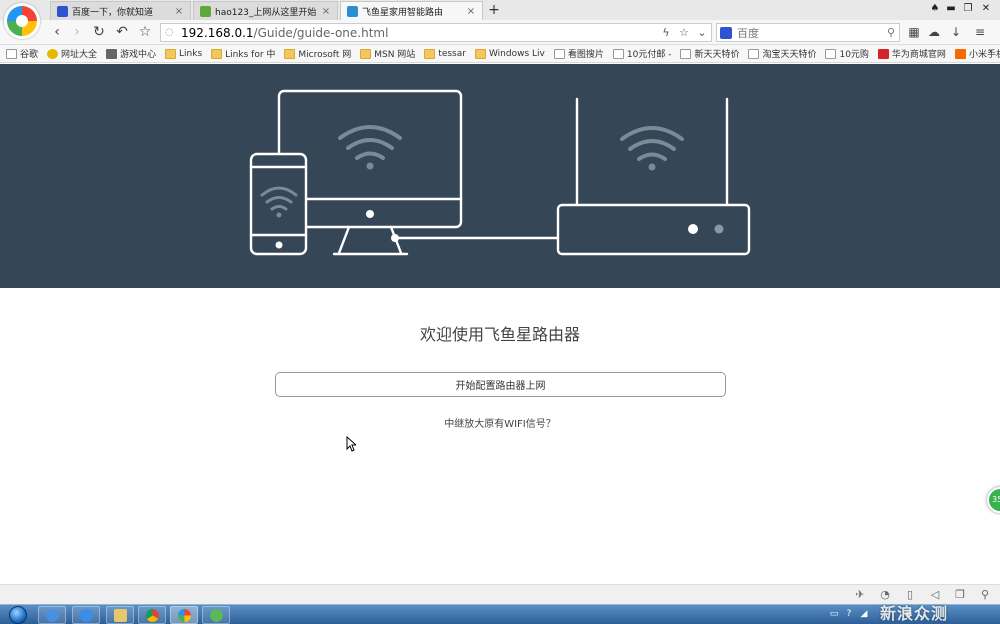 Image resolution: width=1000 pixels, height=624 pixels. Describe the element at coordinates (145, 32) in the screenshot. I see `bookmark-star-icon: ☆` at that location.